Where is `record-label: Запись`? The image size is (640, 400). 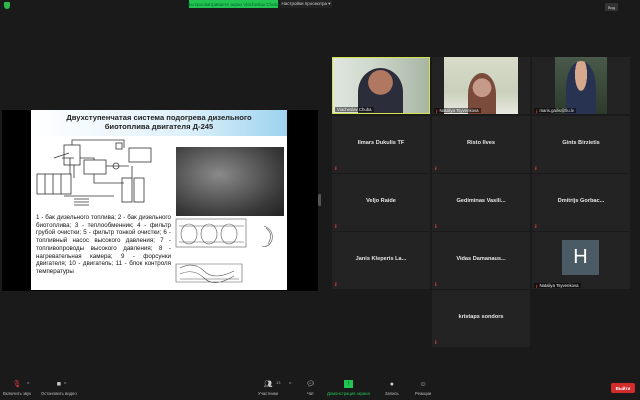
record-label: Запись is located at coordinates (392, 393).